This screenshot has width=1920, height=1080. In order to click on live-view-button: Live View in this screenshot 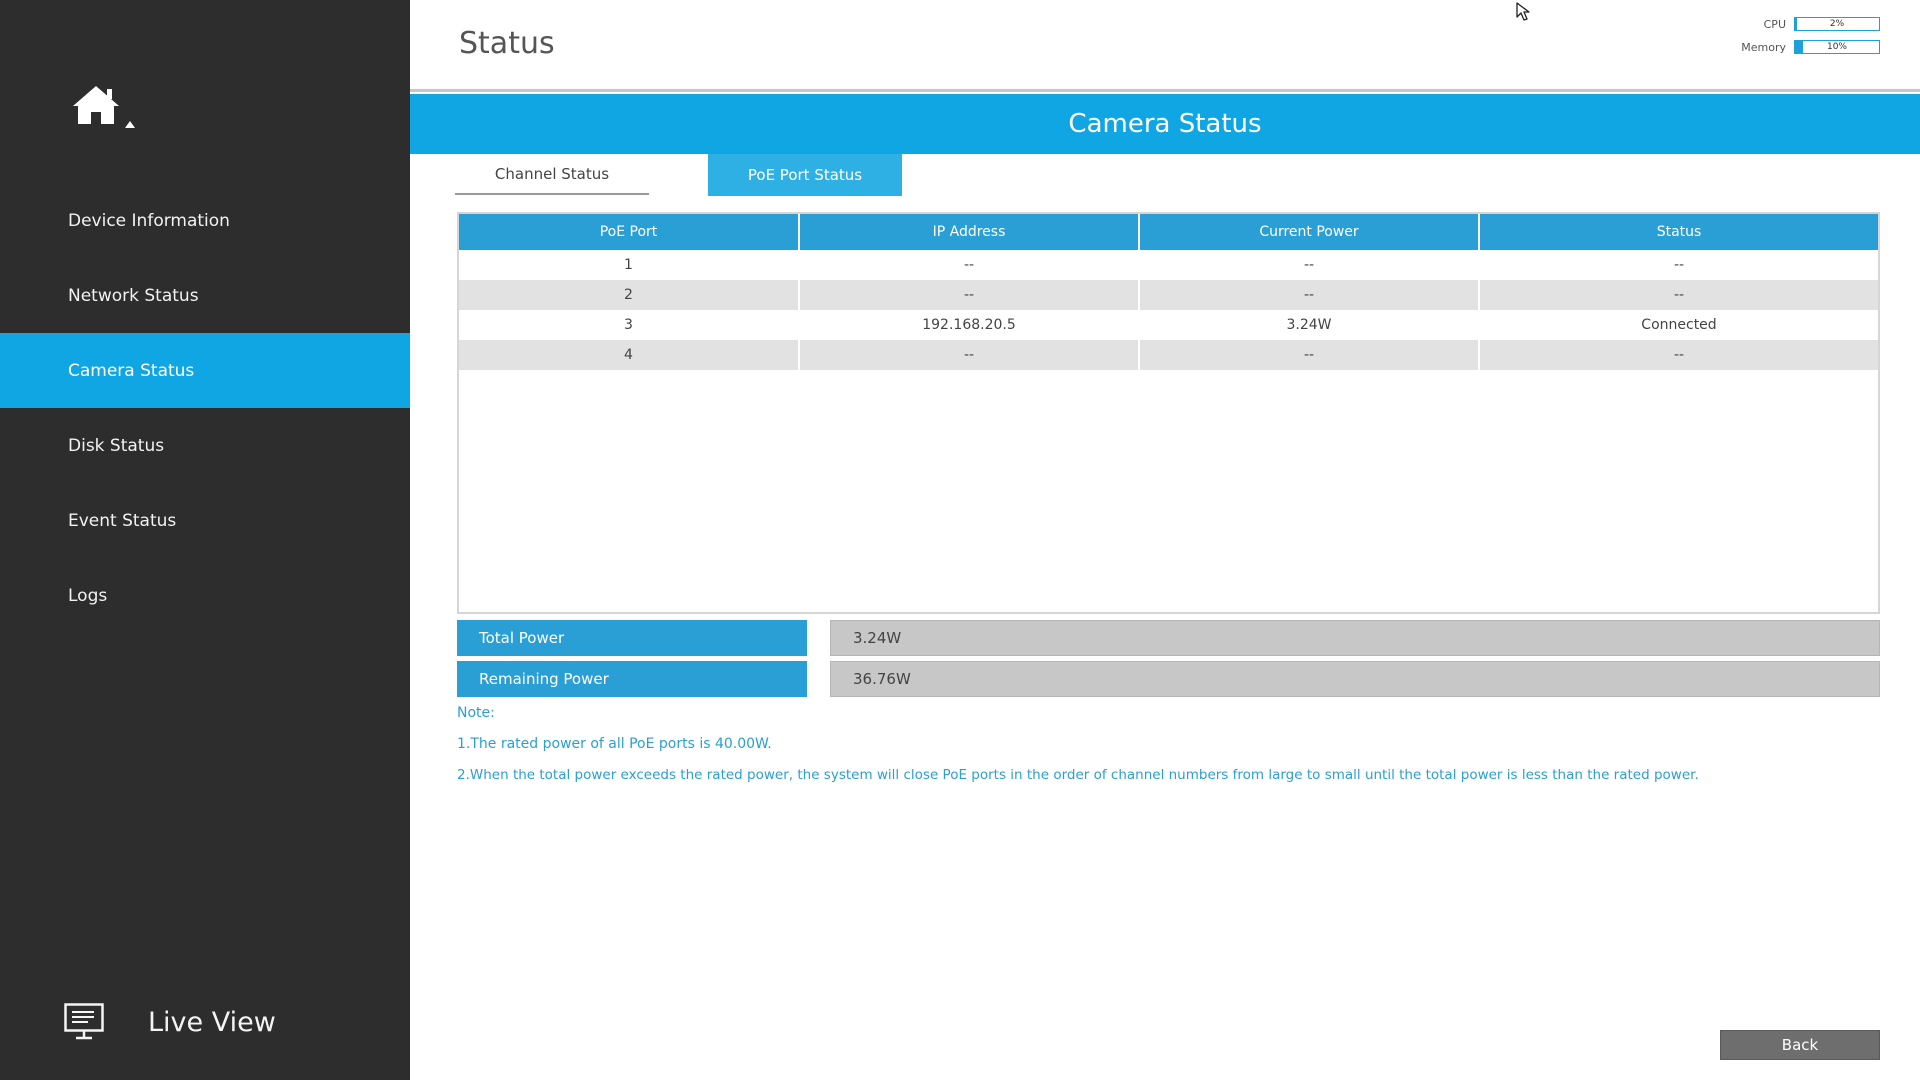, I will do `click(214, 1022)`.